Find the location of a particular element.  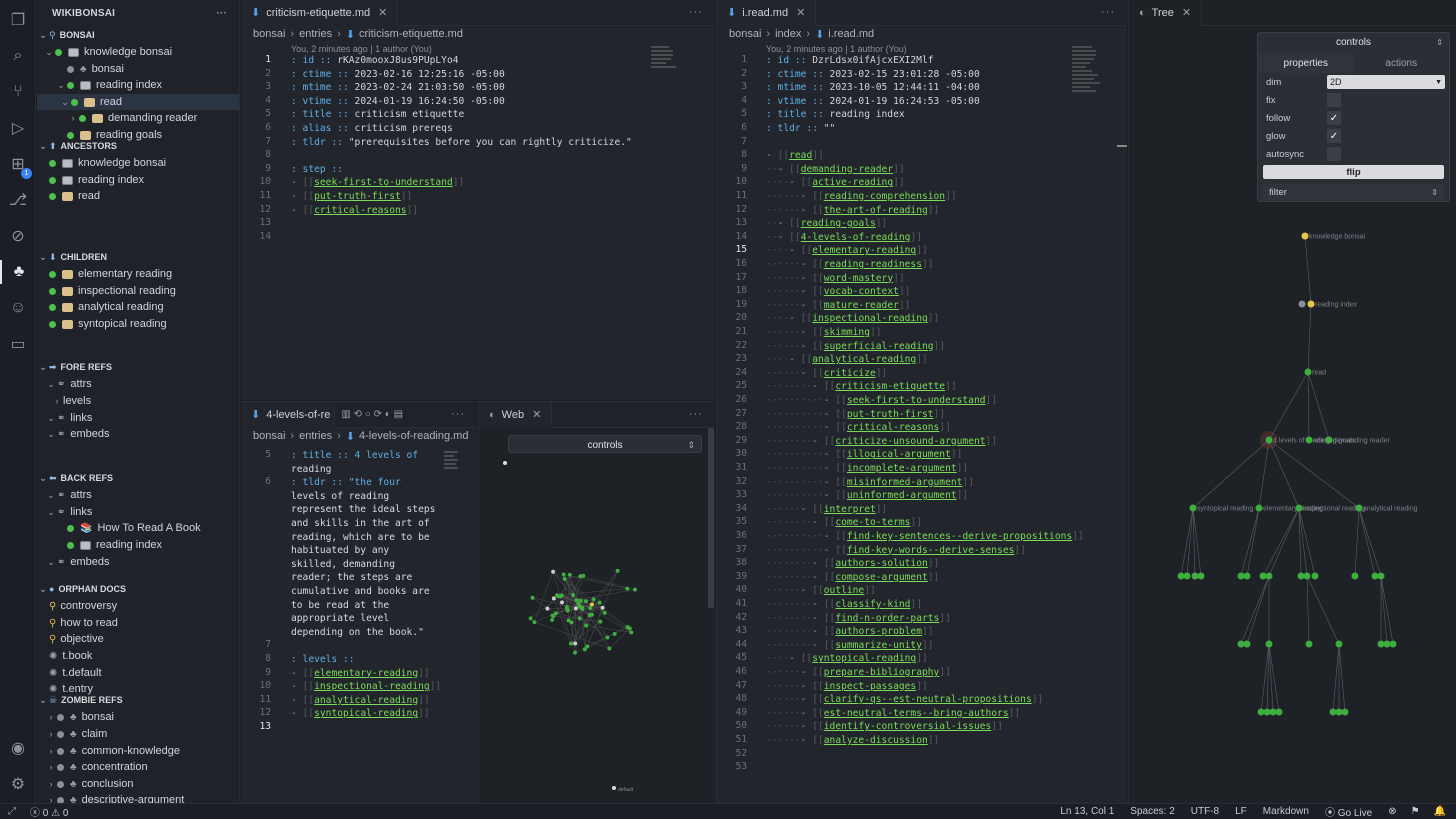

tree-item: analytical reading is located at coordinates (138, 307).